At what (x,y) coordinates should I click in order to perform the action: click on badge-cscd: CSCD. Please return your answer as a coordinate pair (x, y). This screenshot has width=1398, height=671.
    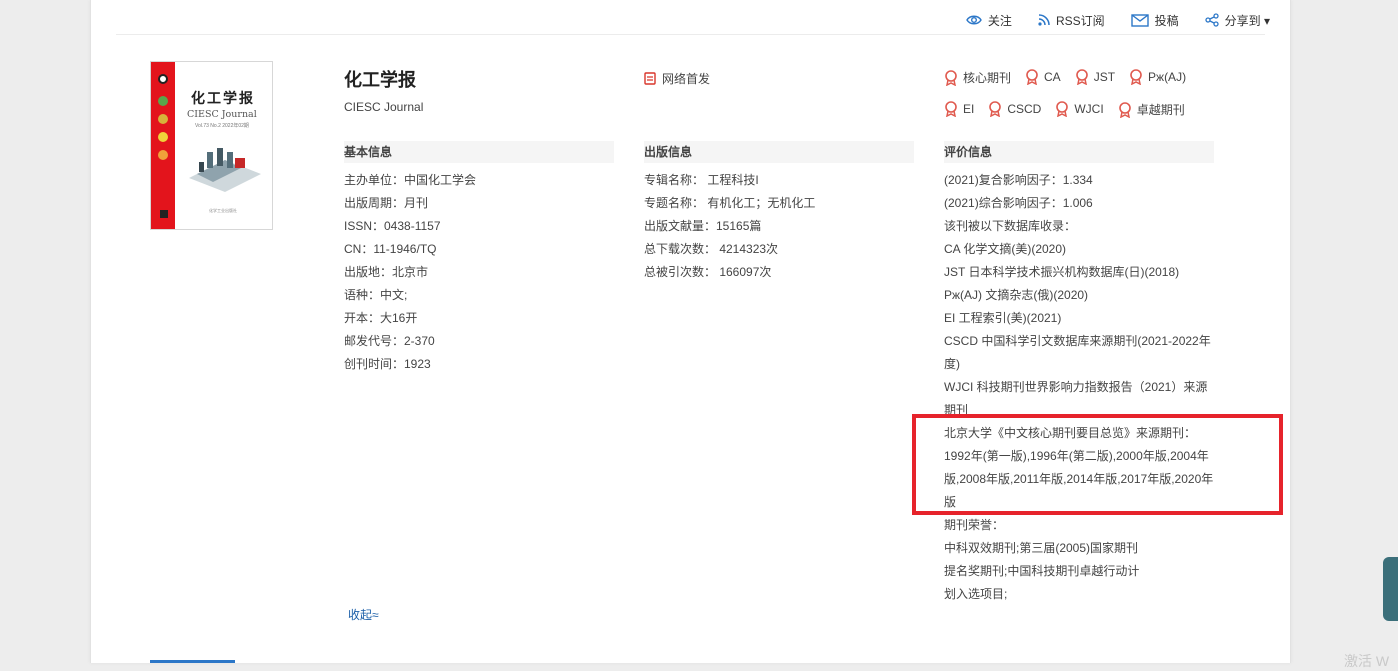
    Looking at the image, I should click on (1014, 109).